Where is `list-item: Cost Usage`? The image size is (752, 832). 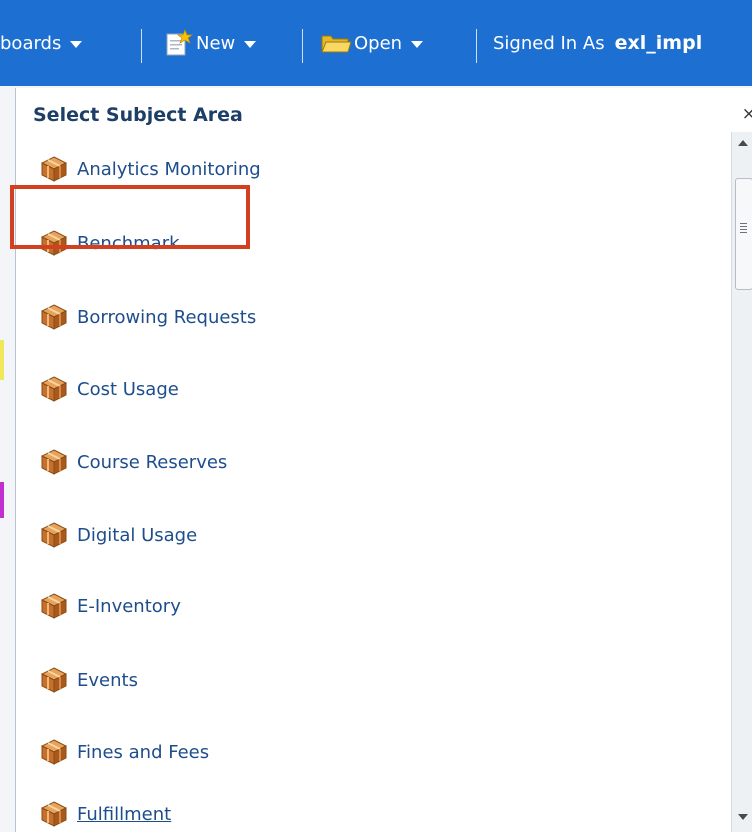
list-item: Cost Usage is located at coordinates (110, 389).